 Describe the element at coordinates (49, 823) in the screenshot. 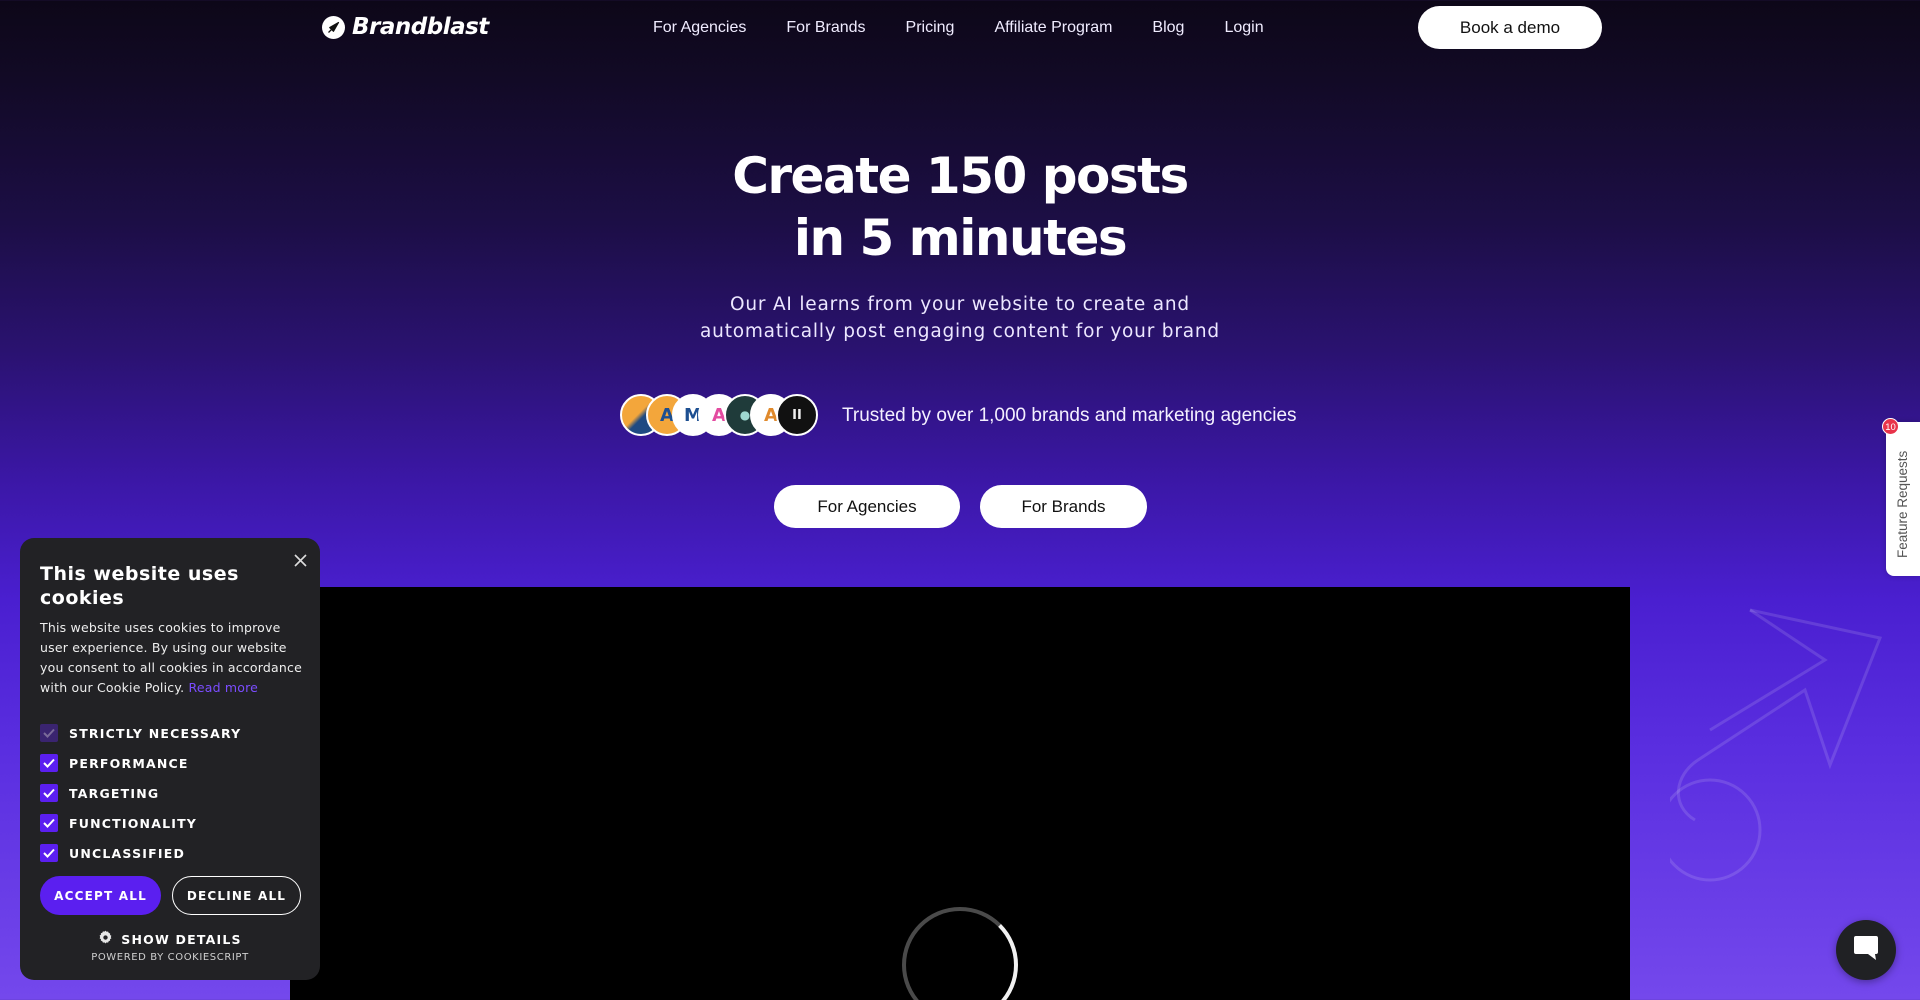

I see `checkbox-functionality` at that location.